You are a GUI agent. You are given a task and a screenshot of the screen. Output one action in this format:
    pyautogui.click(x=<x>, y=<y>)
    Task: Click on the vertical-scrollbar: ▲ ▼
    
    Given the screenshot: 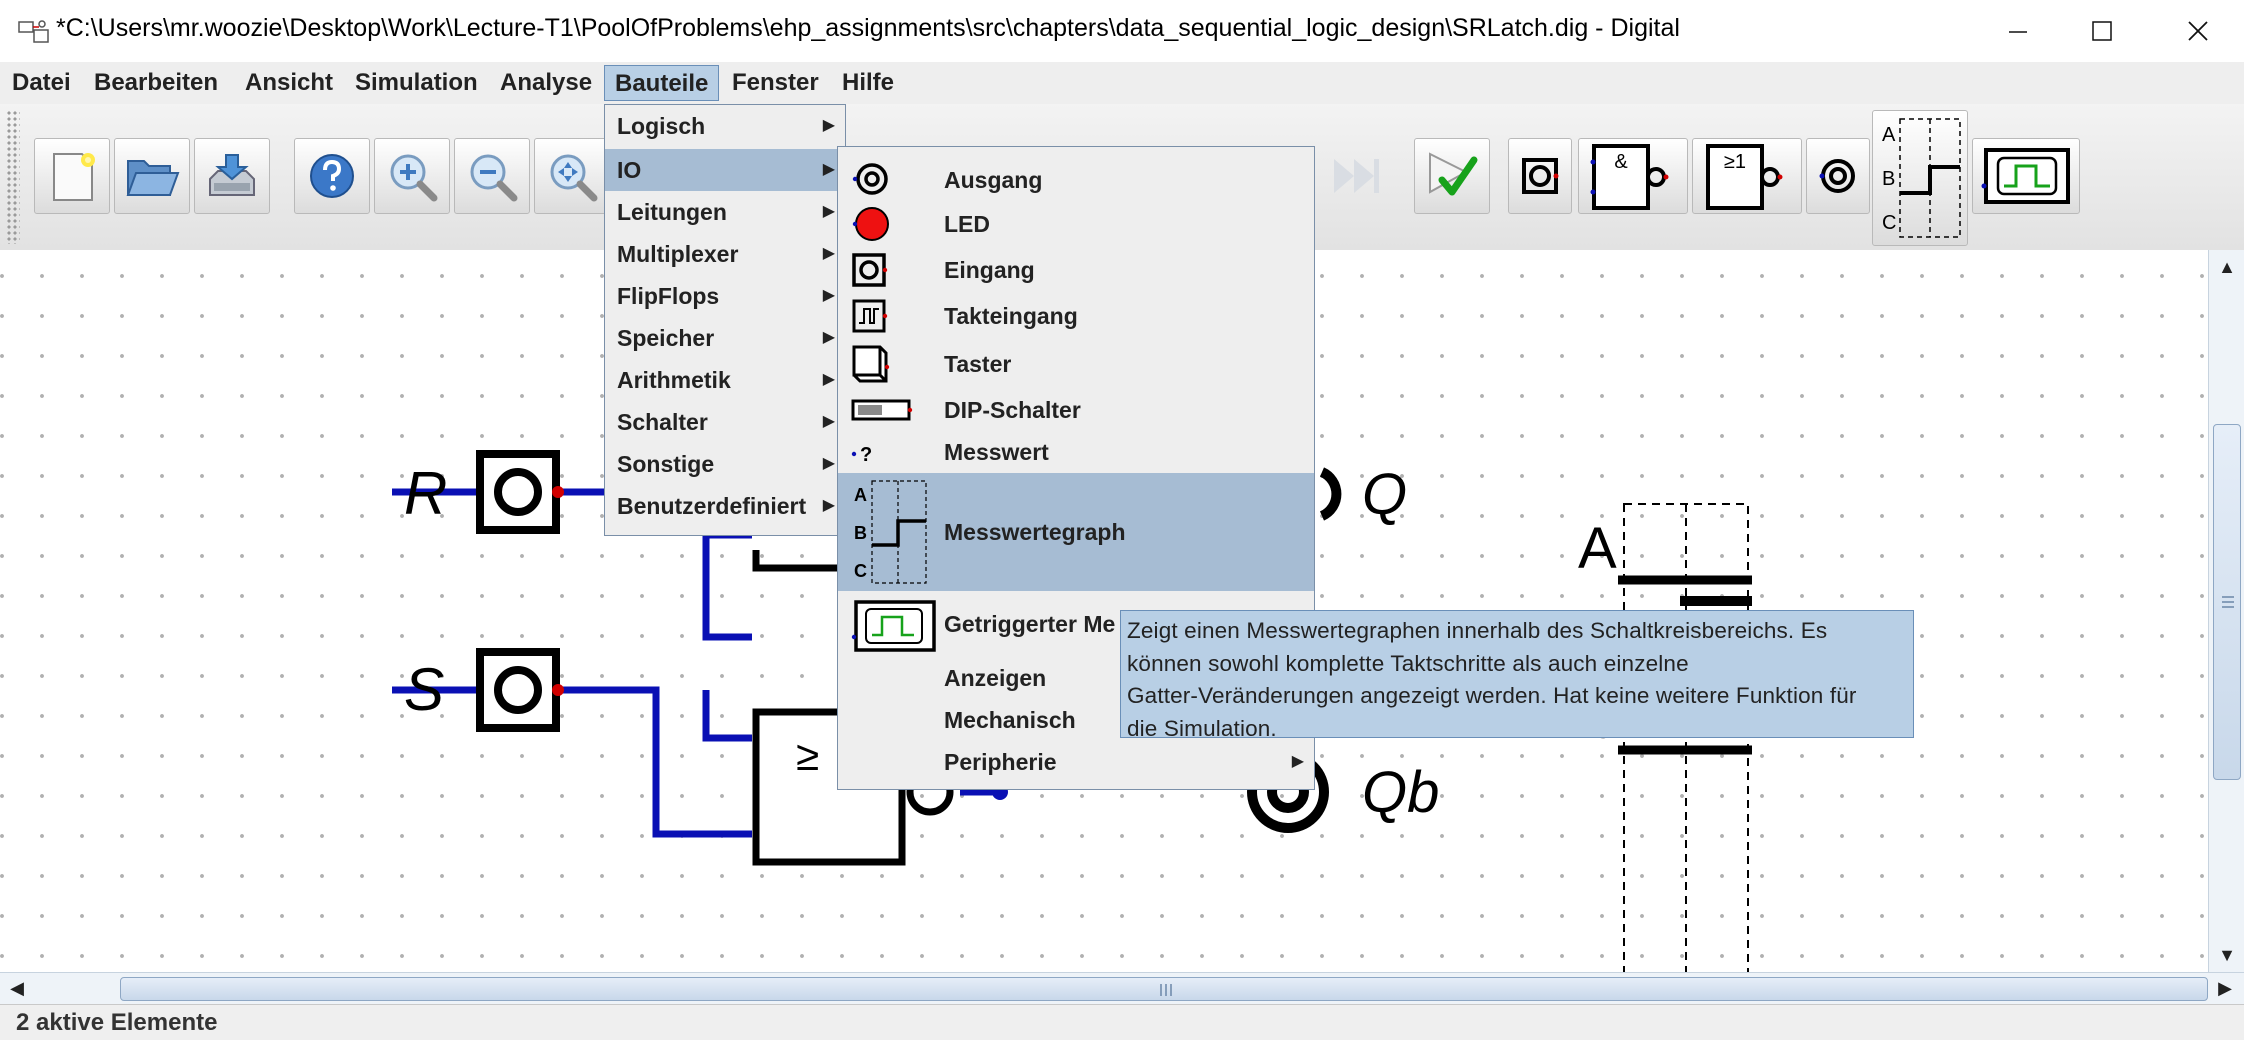 What is the action you would take?
    pyautogui.click(x=2226, y=611)
    